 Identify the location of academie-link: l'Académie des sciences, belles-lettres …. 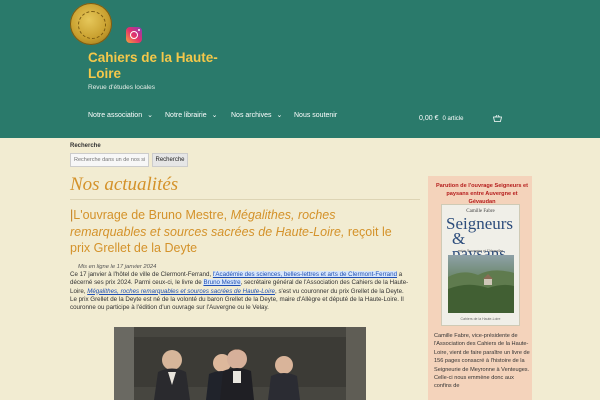
(305, 274).